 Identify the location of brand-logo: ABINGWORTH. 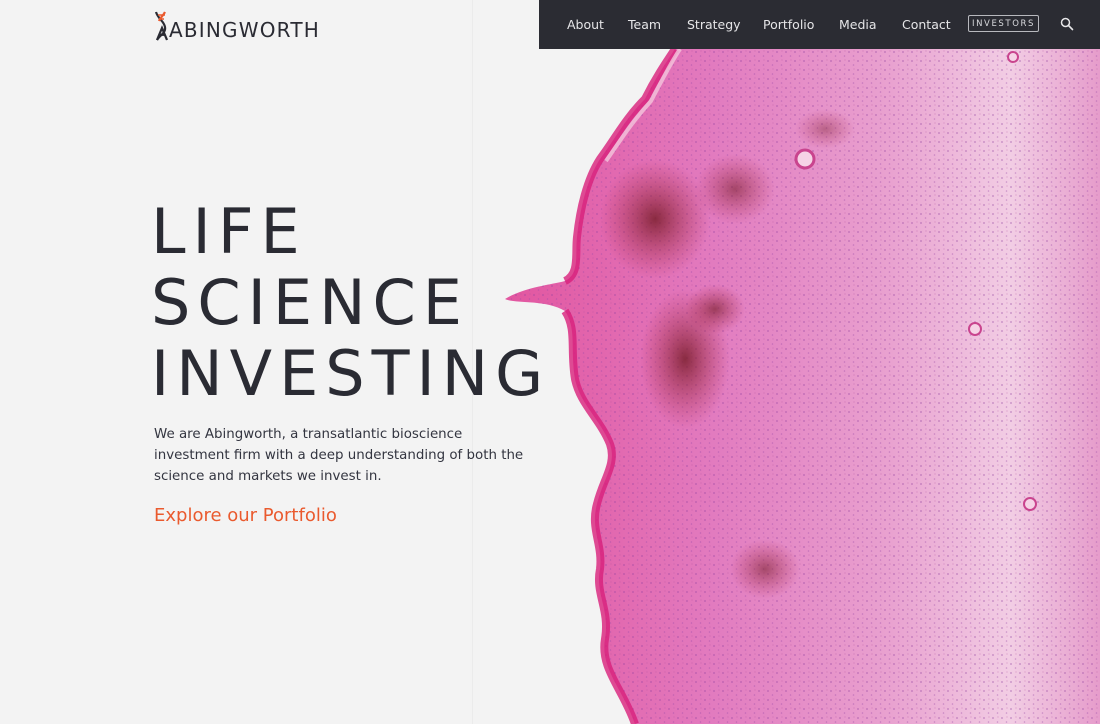
(237, 25).